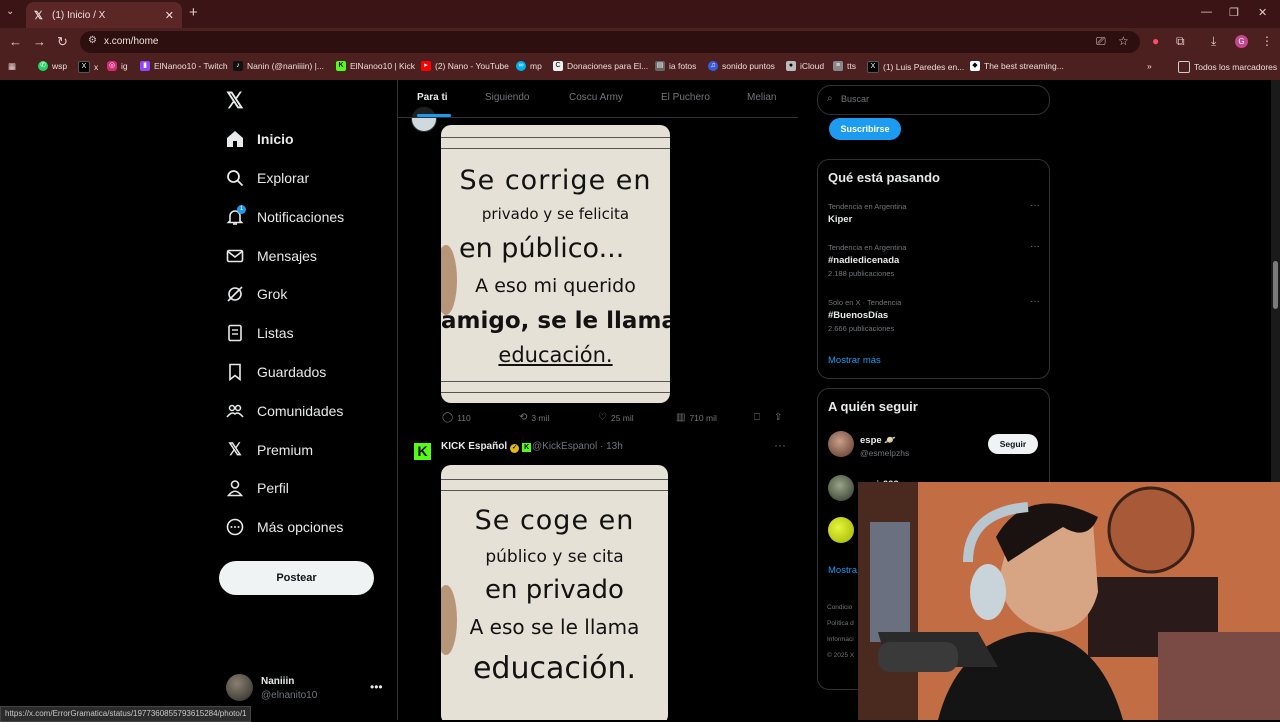 The image size is (1280, 722). I want to click on follow-suggestion: espe 🪐 @esmelpzhs Seguir, so click(934, 446).